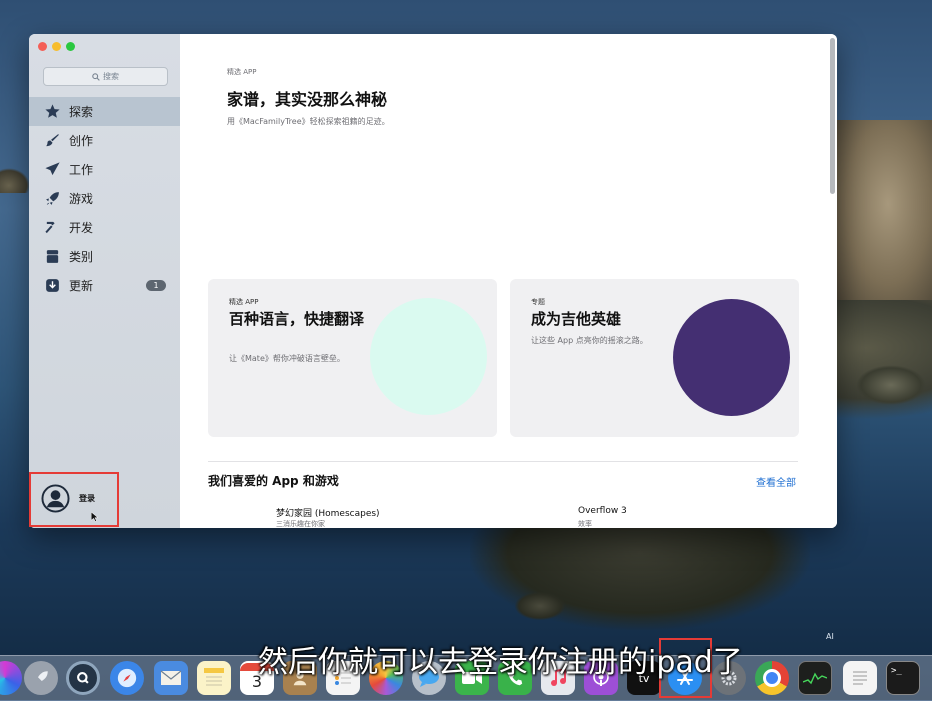 The height and width of the screenshot is (701, 932). I want to click on desktop-island-right, so click(877, 225).